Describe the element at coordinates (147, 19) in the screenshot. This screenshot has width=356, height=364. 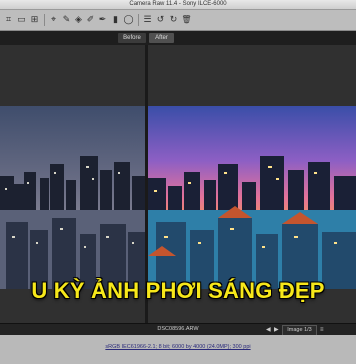
I see `preferences-icon: ☰` at that location.